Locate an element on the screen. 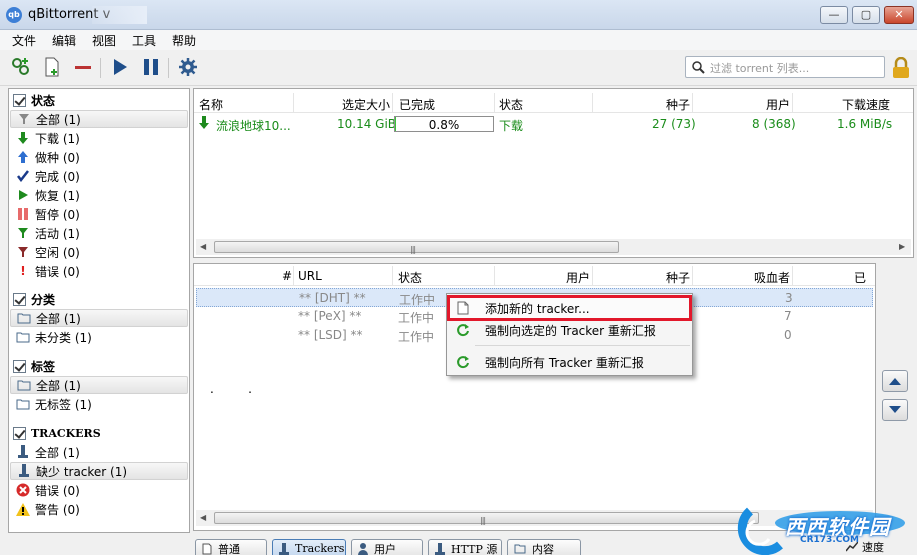  menu-help: 帮助 is located at coordinates (184, 40).